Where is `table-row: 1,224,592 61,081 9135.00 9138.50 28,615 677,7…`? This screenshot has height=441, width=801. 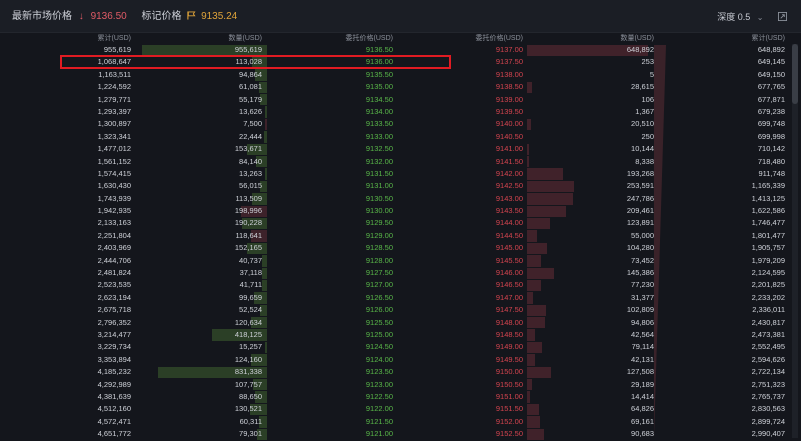
table-row: 1,224,592 61,081 9135.00 9138.50 28,615 677,7… is located at coordinates (400, 87).